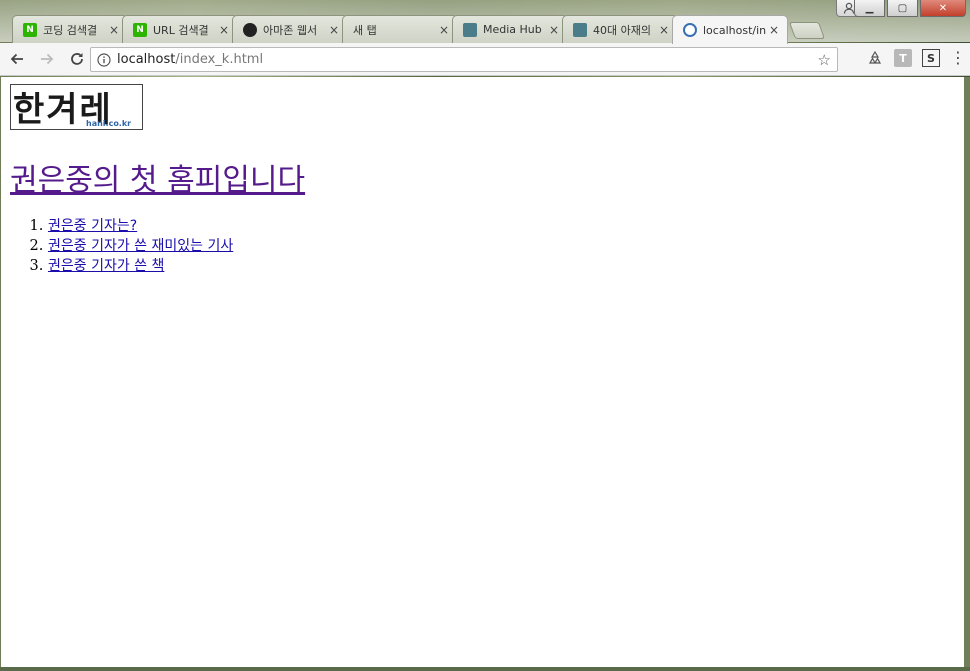 Image resolution: width=970 pixels, height=671 pixels. I want to click on minimize-icon: ▁, so click(869, 8).